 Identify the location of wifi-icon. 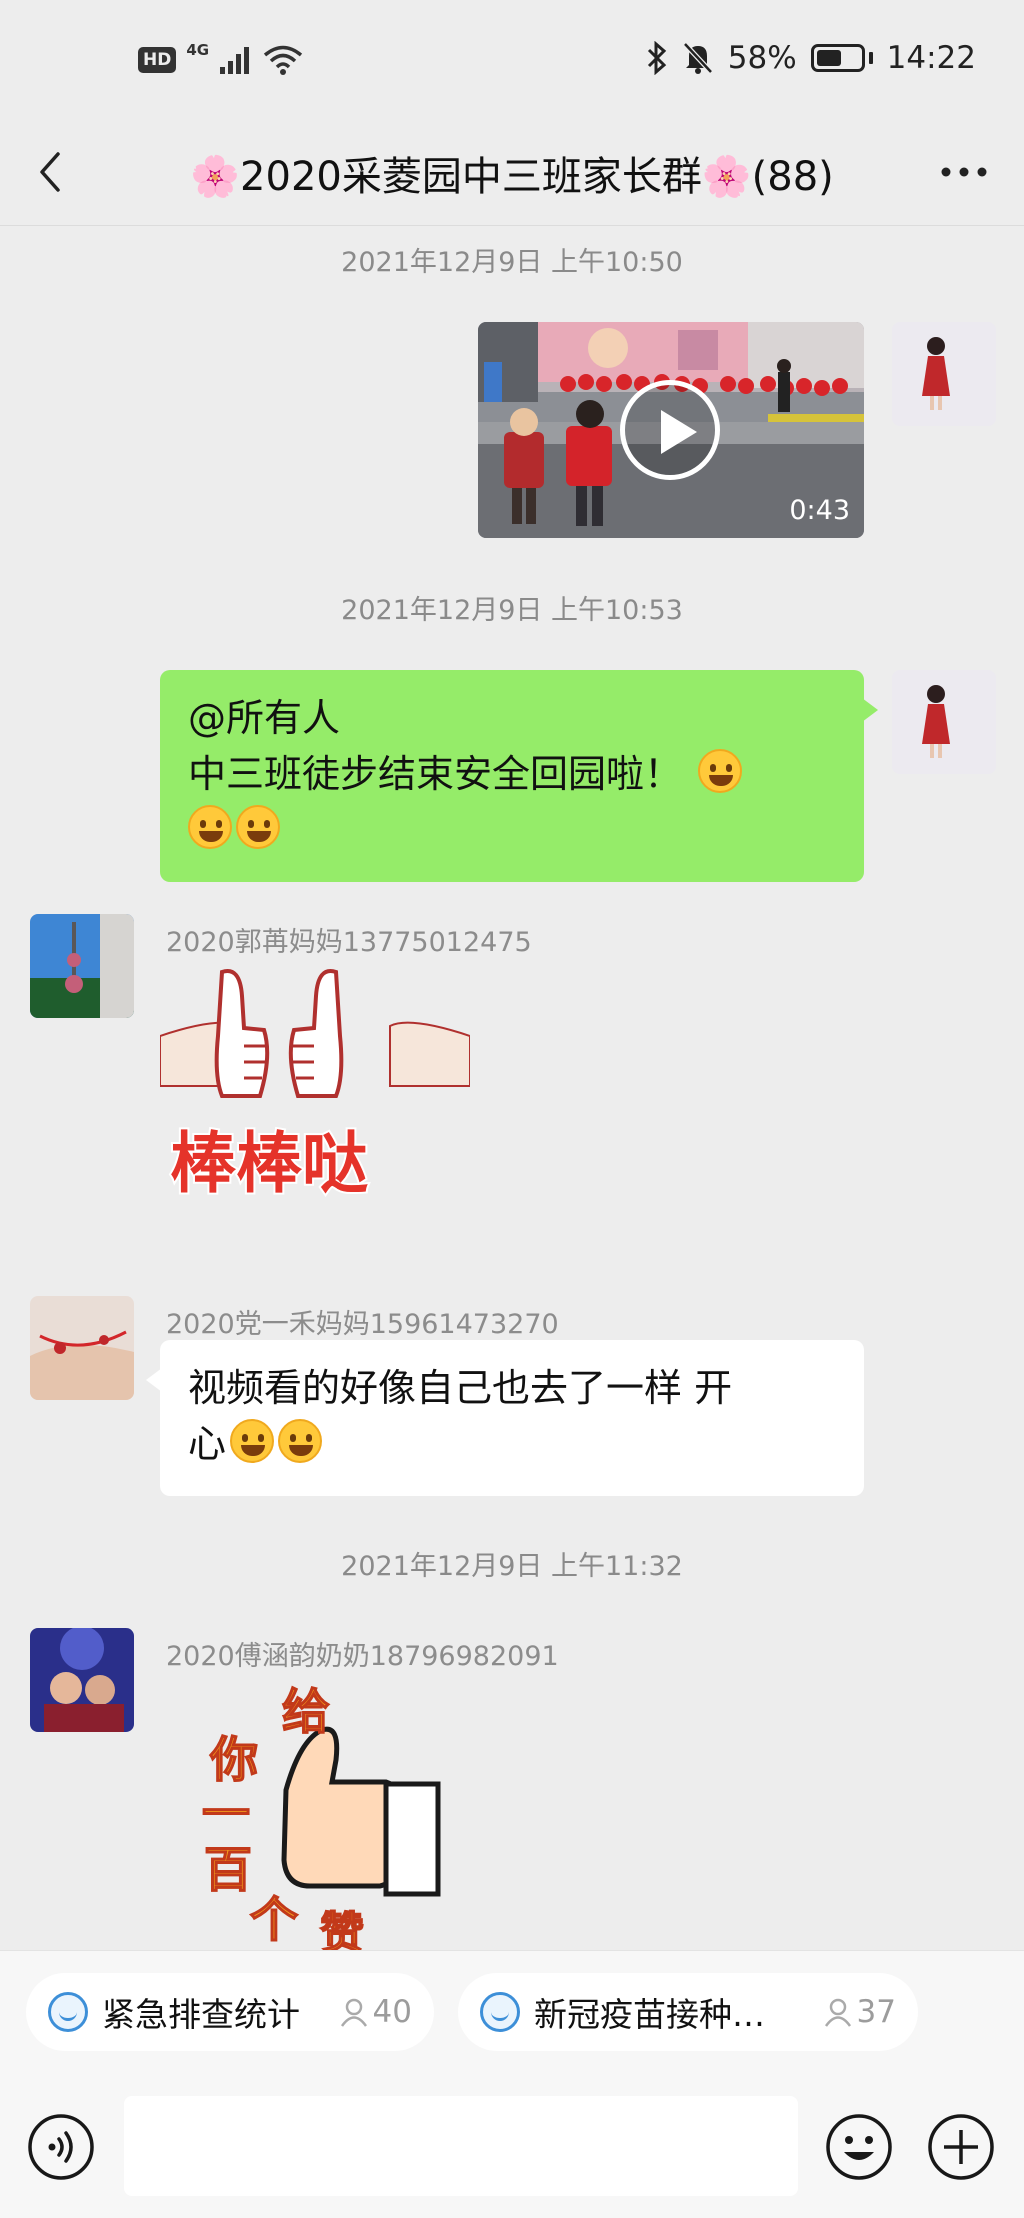
(283, 60).